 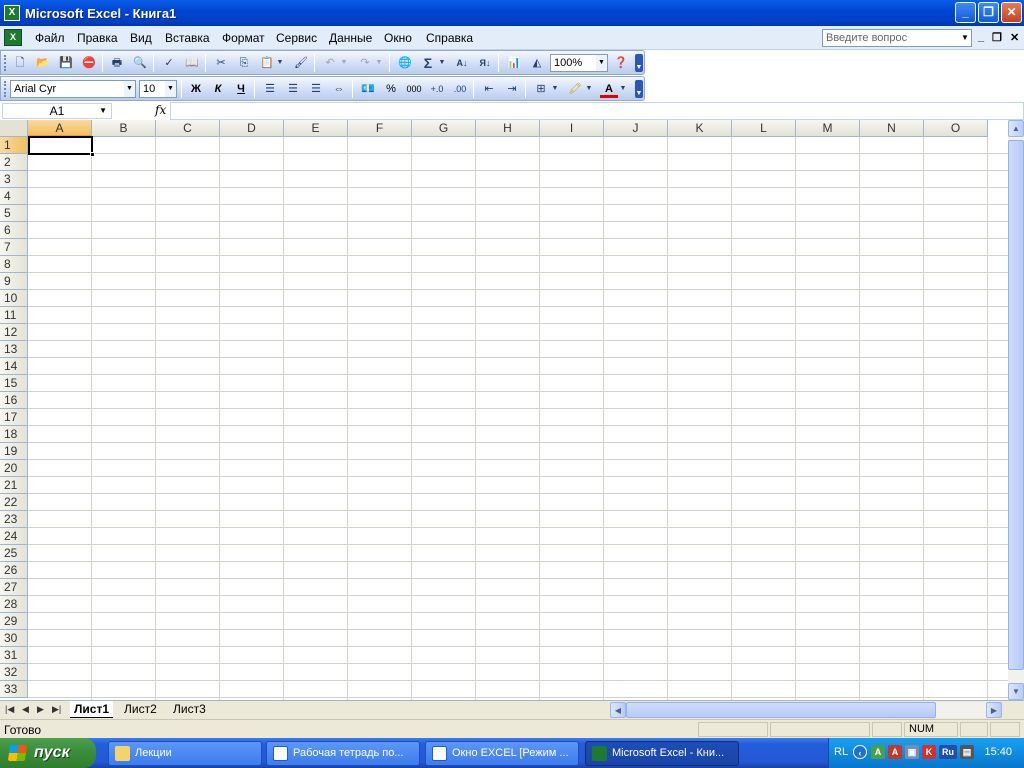 I want to click on font-size-select: 10 ▼, so click(x=158, y=89).